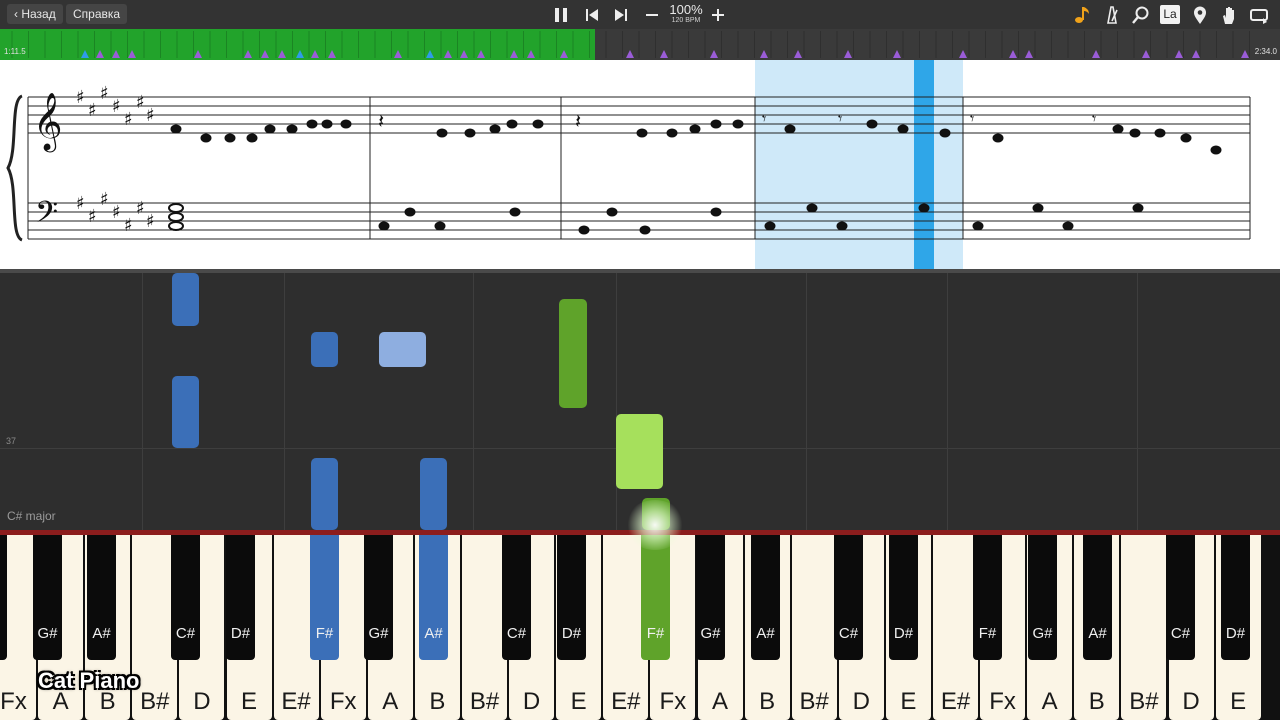 The image size is (1280, 720). I want to click on back-button: ‹ Назад, so click(35, 14).